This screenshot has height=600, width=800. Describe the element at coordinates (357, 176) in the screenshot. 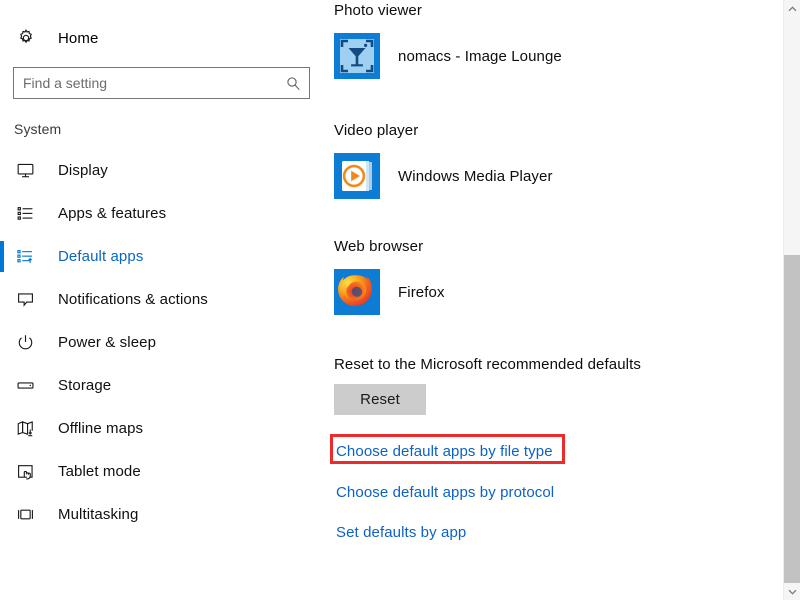

I see `windows-media-player-icon` at that location.